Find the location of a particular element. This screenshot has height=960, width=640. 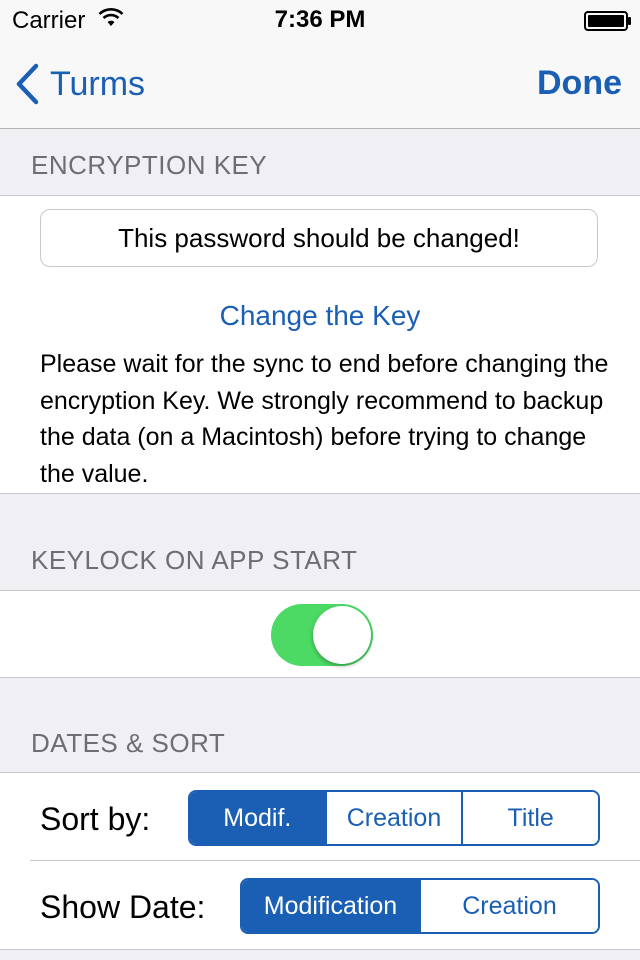

done-button: Done is located at coordinates (579, 83).